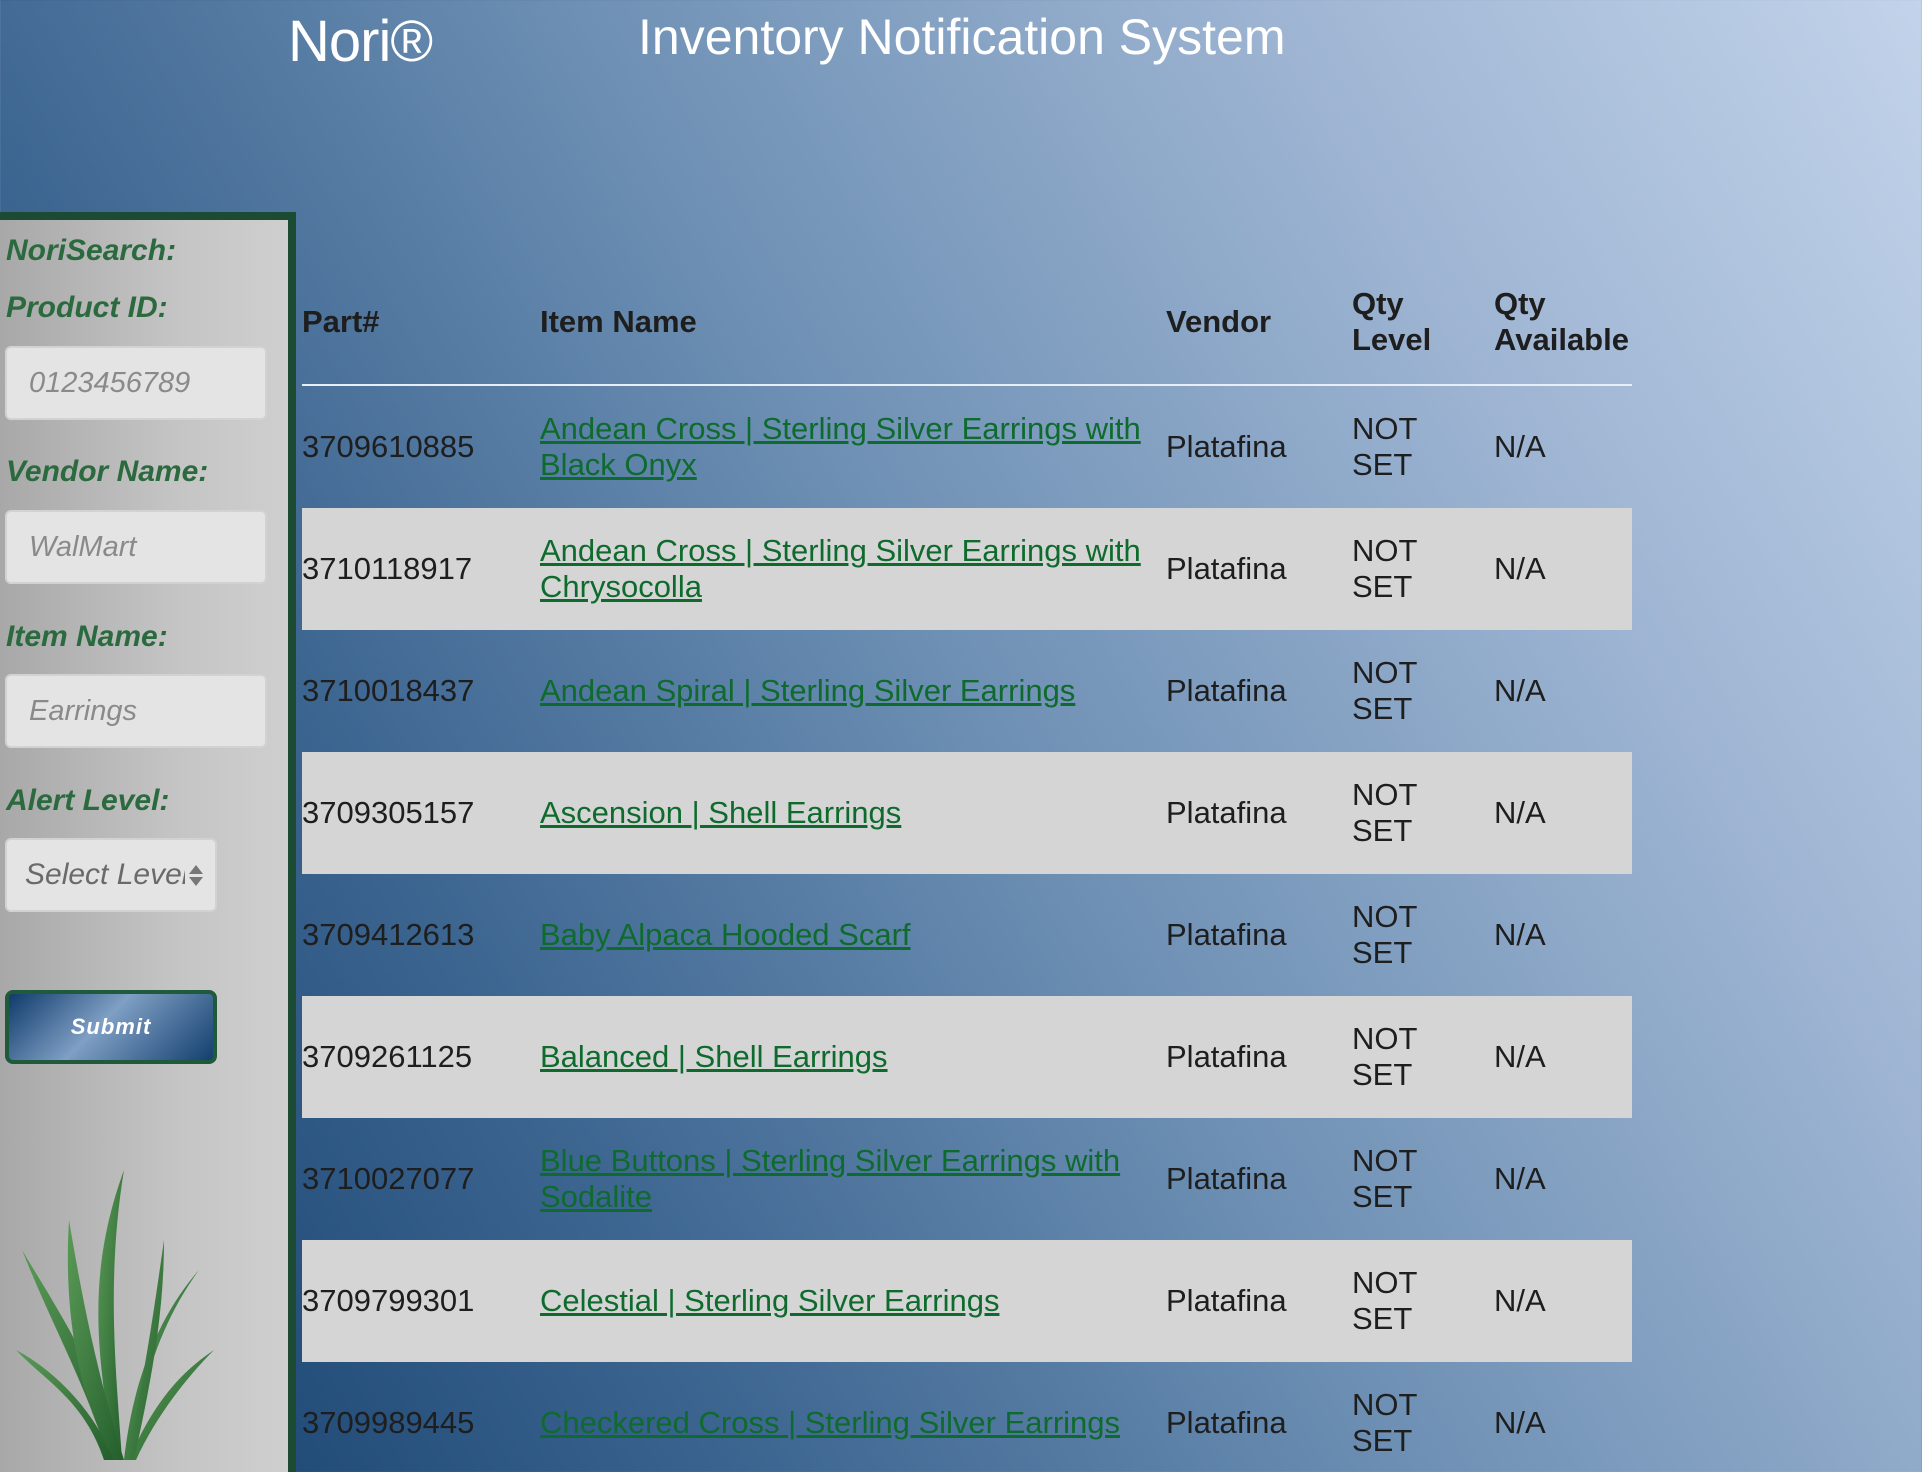 Image resolution: width=1922 pixels, height=1472 pixels. I want to click on part-number: 3710027077, so click(388, 1178).